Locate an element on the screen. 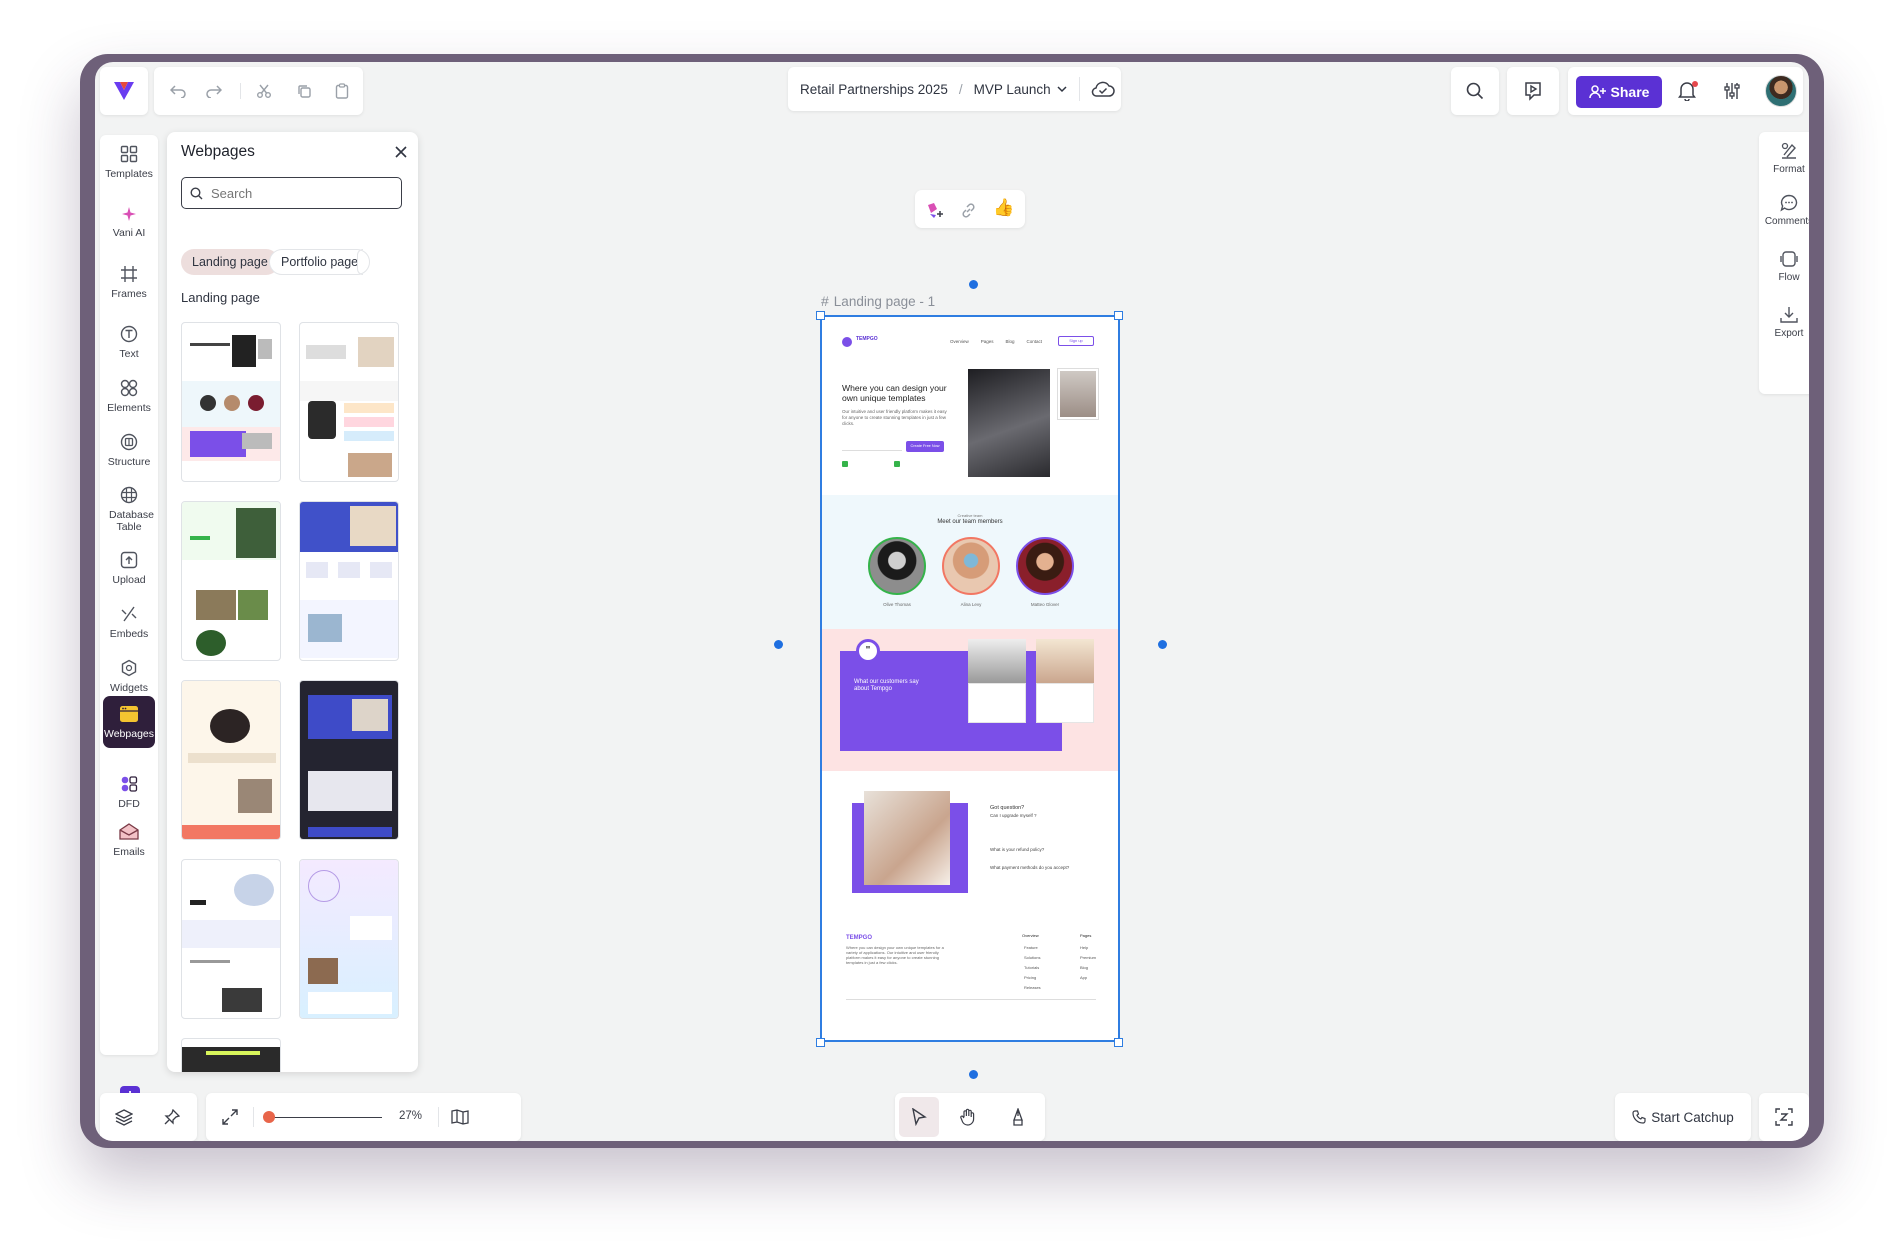  zoom-slider-knob is located at coordinates (269, 1117).